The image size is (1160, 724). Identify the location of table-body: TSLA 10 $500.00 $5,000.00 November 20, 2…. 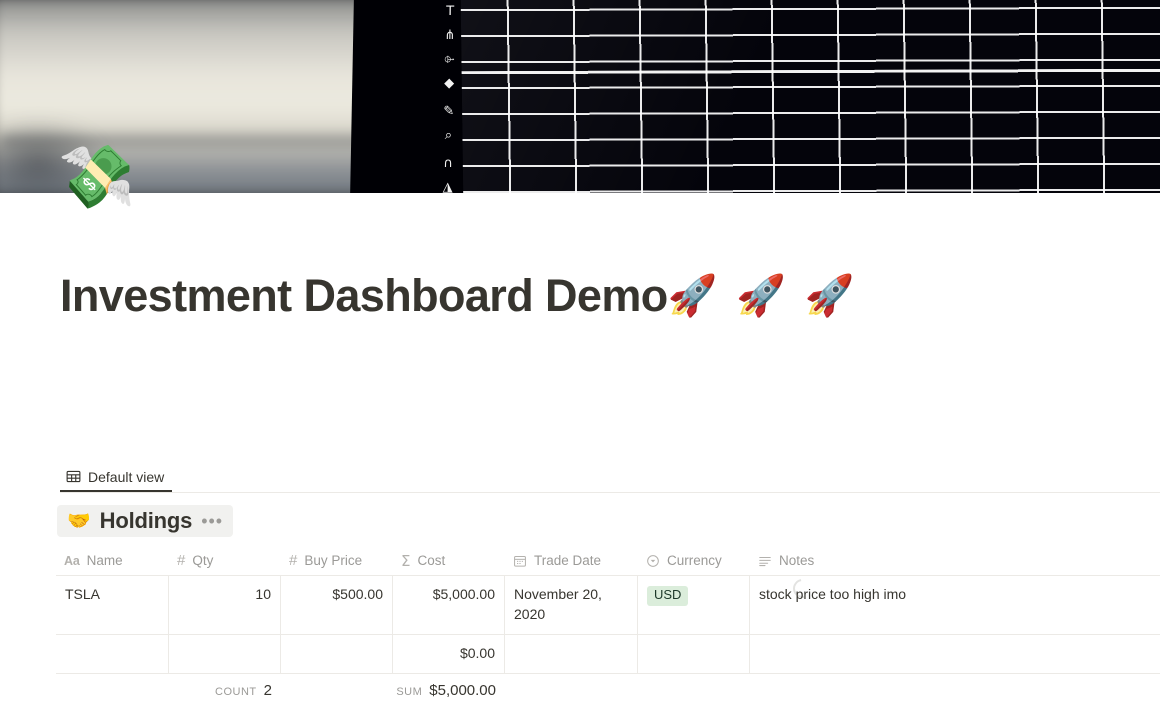
(608, 625).